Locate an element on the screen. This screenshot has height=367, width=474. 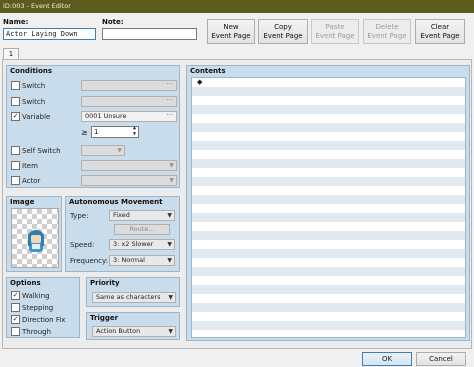
clear-event-page-button: Clear Event Page is located at coordinates (440, 31).